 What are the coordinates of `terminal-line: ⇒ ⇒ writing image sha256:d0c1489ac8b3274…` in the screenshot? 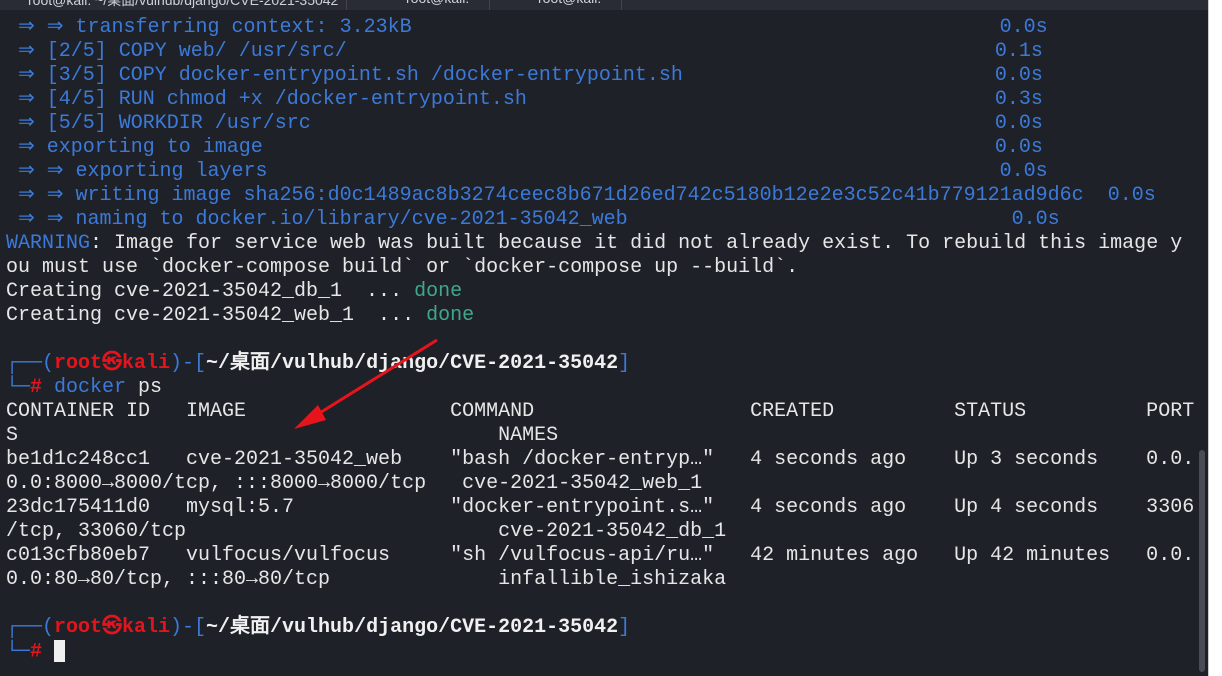 It's located at (601, 196).